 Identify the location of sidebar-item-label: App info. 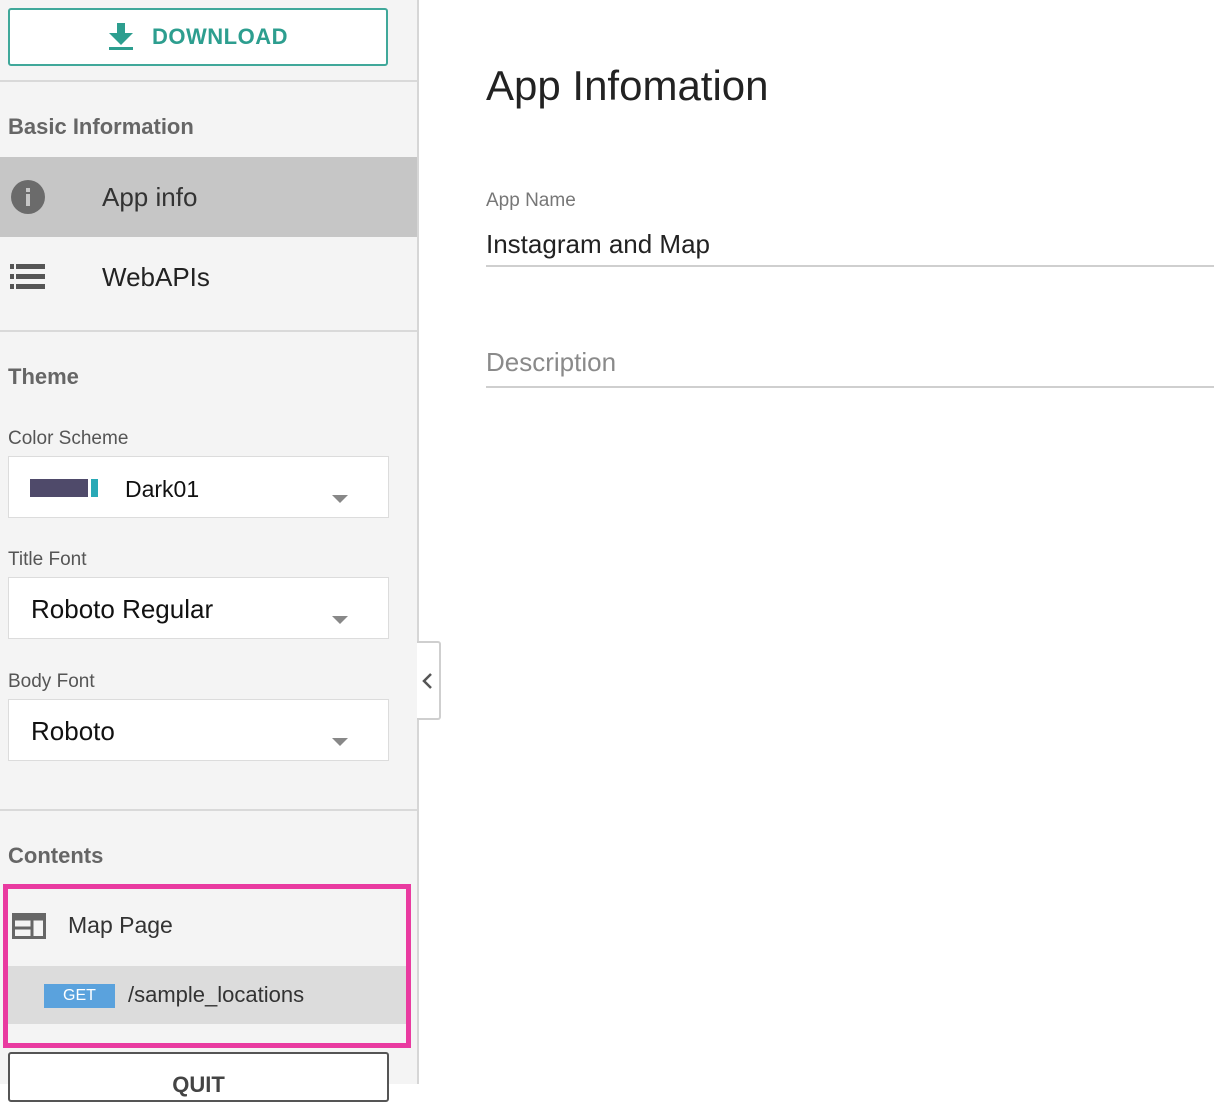
(150, 196).